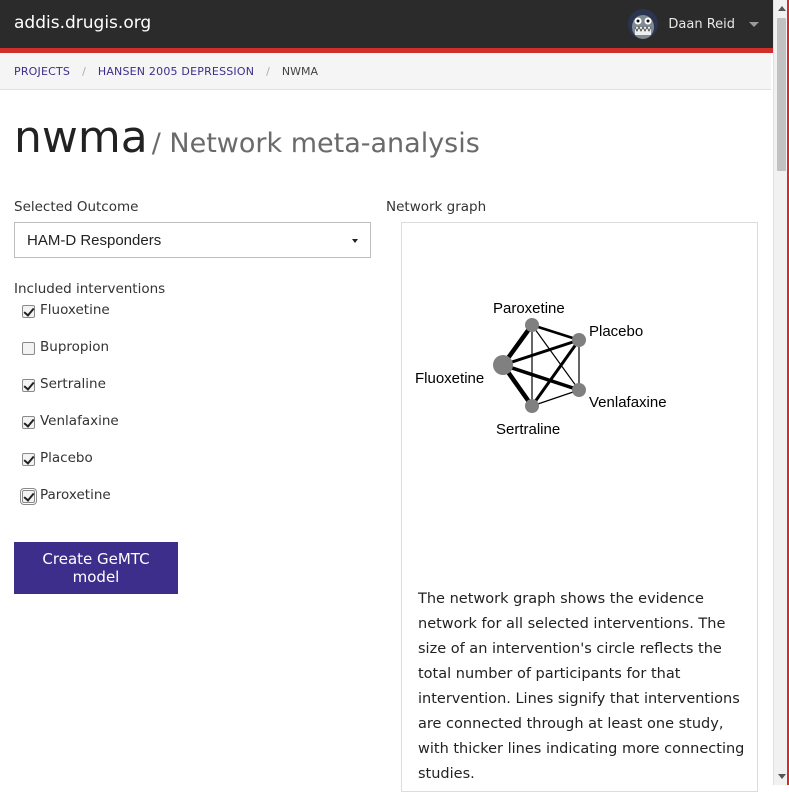  I want to click on intervention-row: Venlafaxine, so click(70, 431).